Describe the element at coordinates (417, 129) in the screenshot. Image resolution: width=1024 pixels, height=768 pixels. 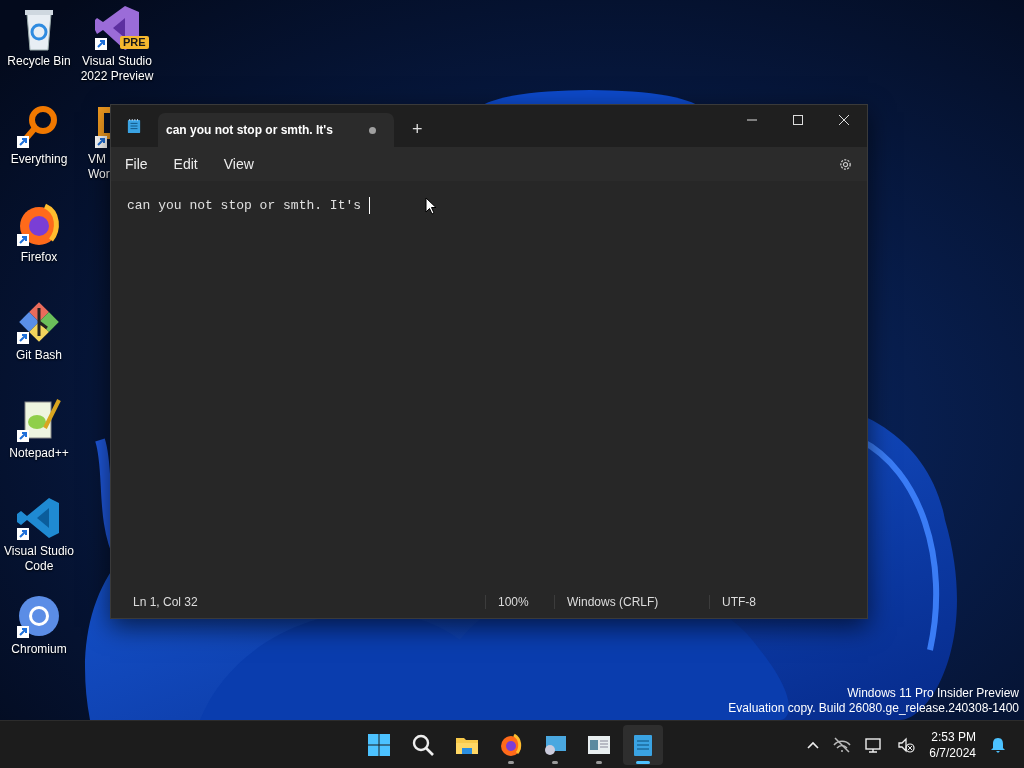
I see `new-tab-button: +` at that location.